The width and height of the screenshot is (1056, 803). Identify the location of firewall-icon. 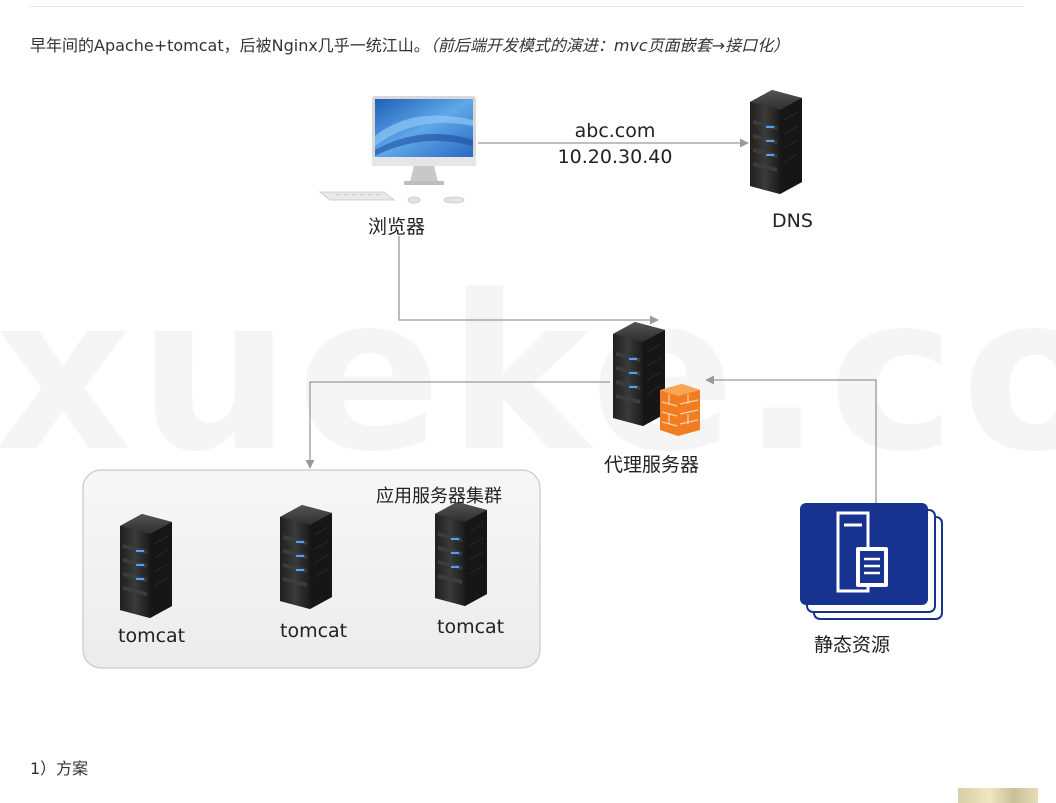
(680, 410).